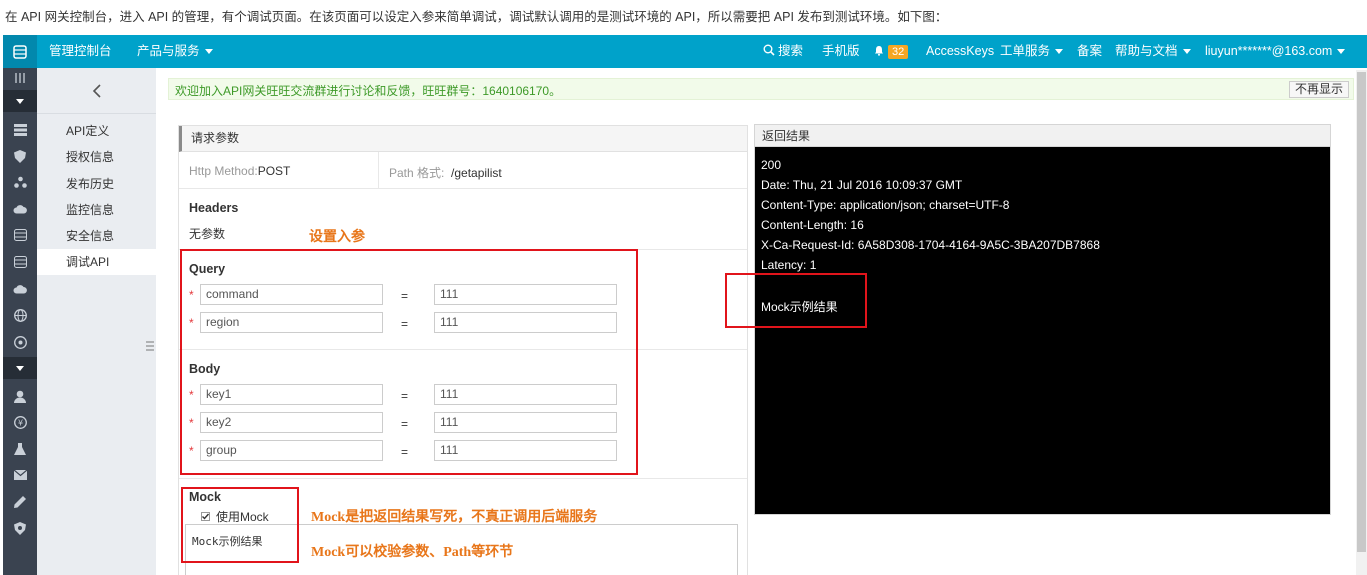 The image size is (1367, 575). I want to click on security-badge-icon, so click(20, 528).